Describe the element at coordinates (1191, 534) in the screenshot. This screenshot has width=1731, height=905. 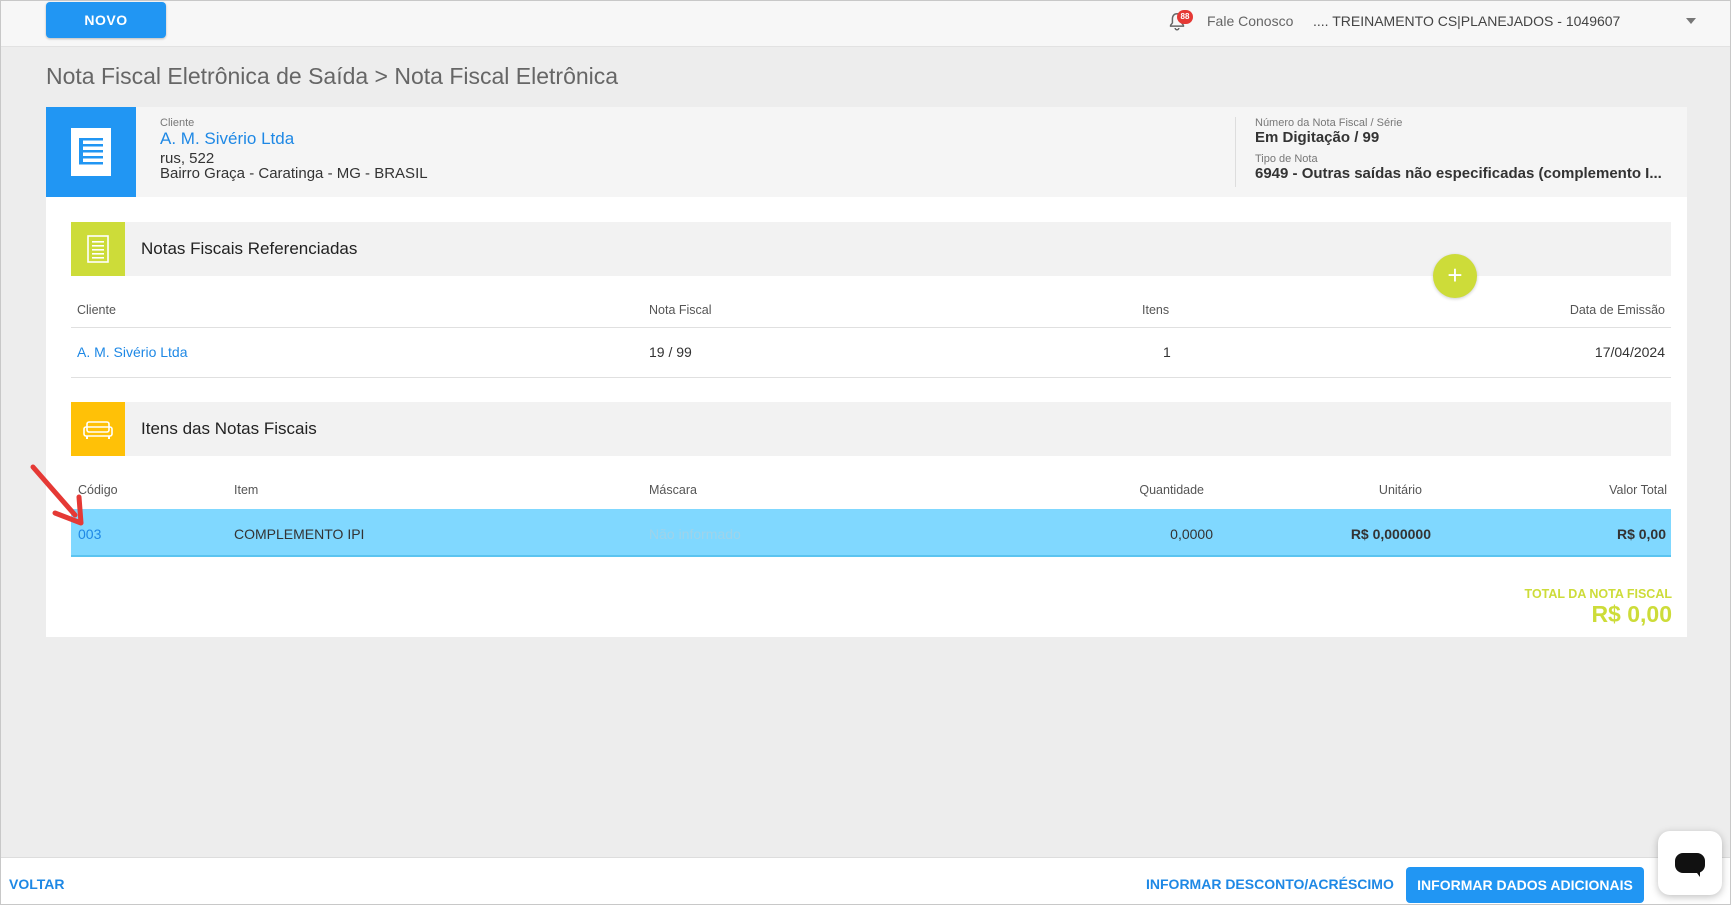
I see `item-quantidade: 0,0000` at that location.